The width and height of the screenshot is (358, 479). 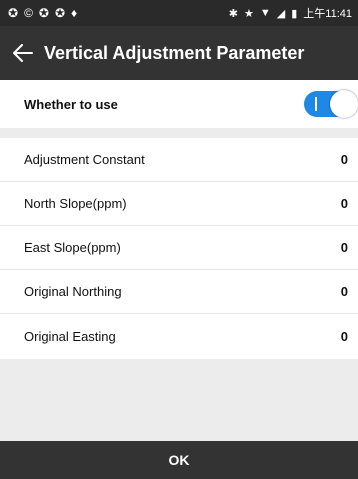 What do you see at coordinates (233, 13) in the screenshot?
I see `bluetooth-icon: ✱` at bounding box center [233, 13].